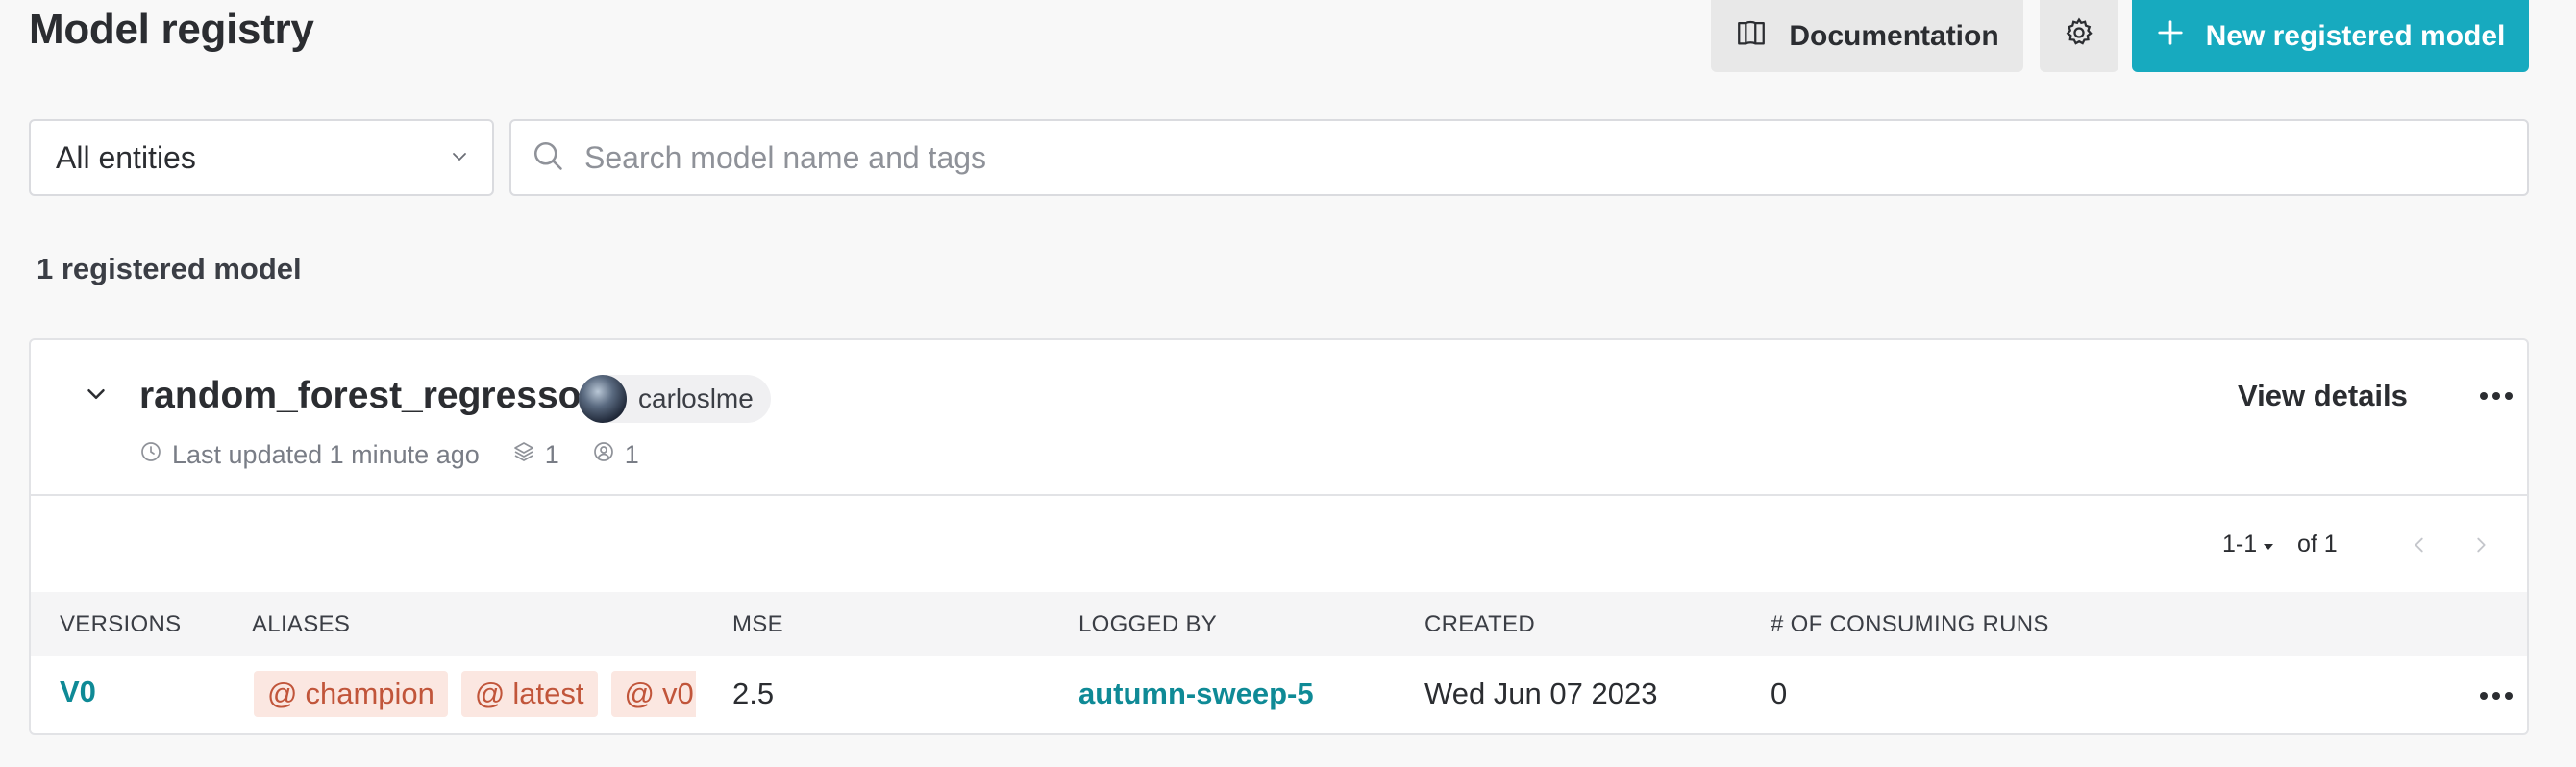 The width and height of the screenshot is (2576, 767). Describe the element at coordinates (631, 454) in the screenshot. I see `users-count: 1` at that location.